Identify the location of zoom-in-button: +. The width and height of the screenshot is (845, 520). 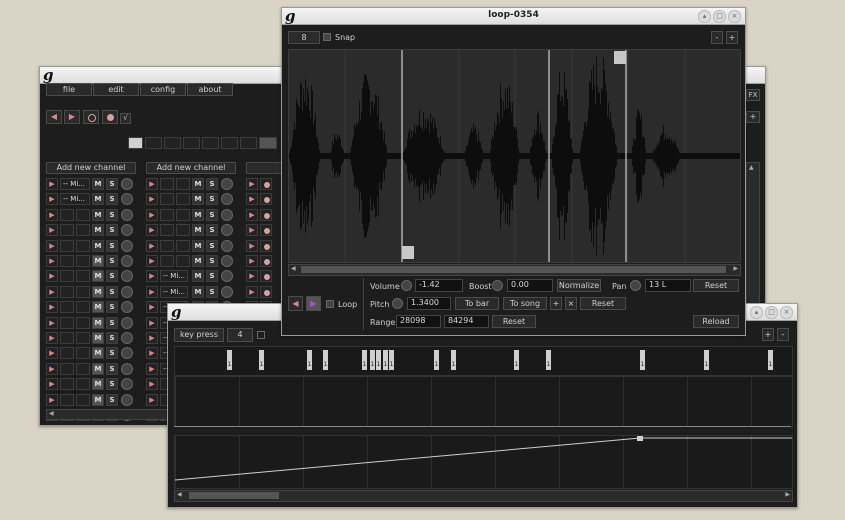
(732, 37).